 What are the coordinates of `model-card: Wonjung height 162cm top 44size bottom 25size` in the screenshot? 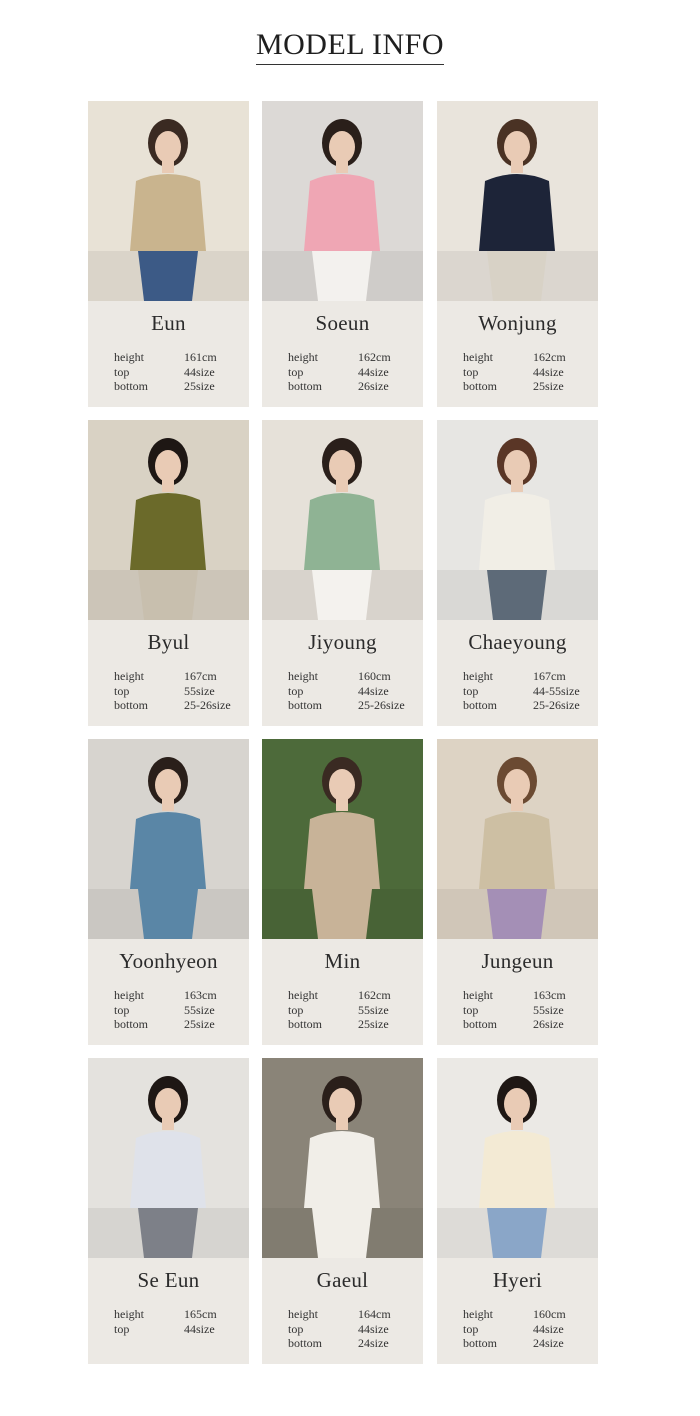 It's located at (517, 254).